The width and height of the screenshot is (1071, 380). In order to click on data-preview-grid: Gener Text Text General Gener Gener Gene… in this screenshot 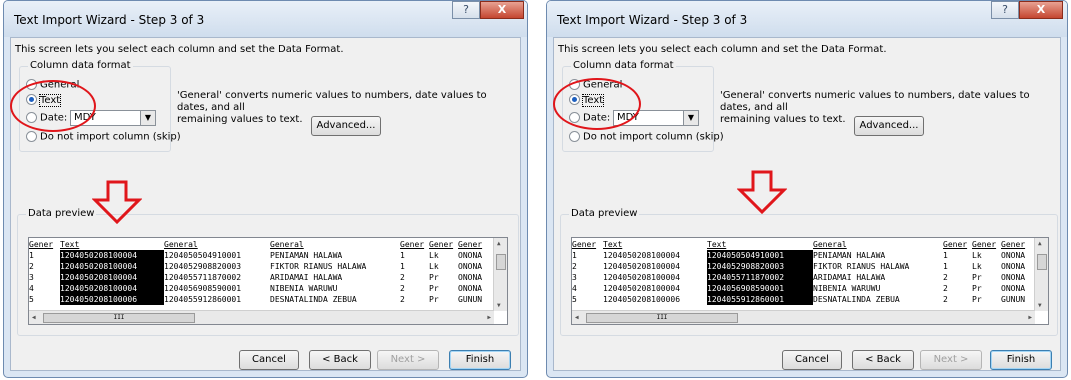, I will do `click(810, 281)`.